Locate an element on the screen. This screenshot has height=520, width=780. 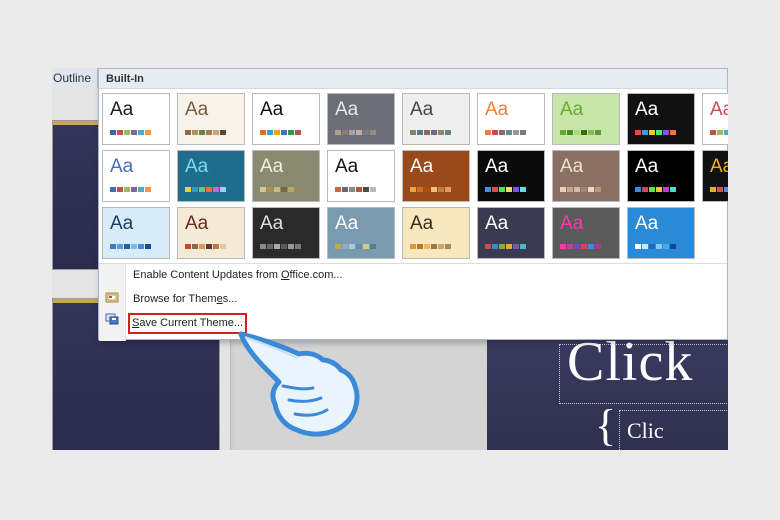
brace-decoration: { is located at coordinates (606, 425).